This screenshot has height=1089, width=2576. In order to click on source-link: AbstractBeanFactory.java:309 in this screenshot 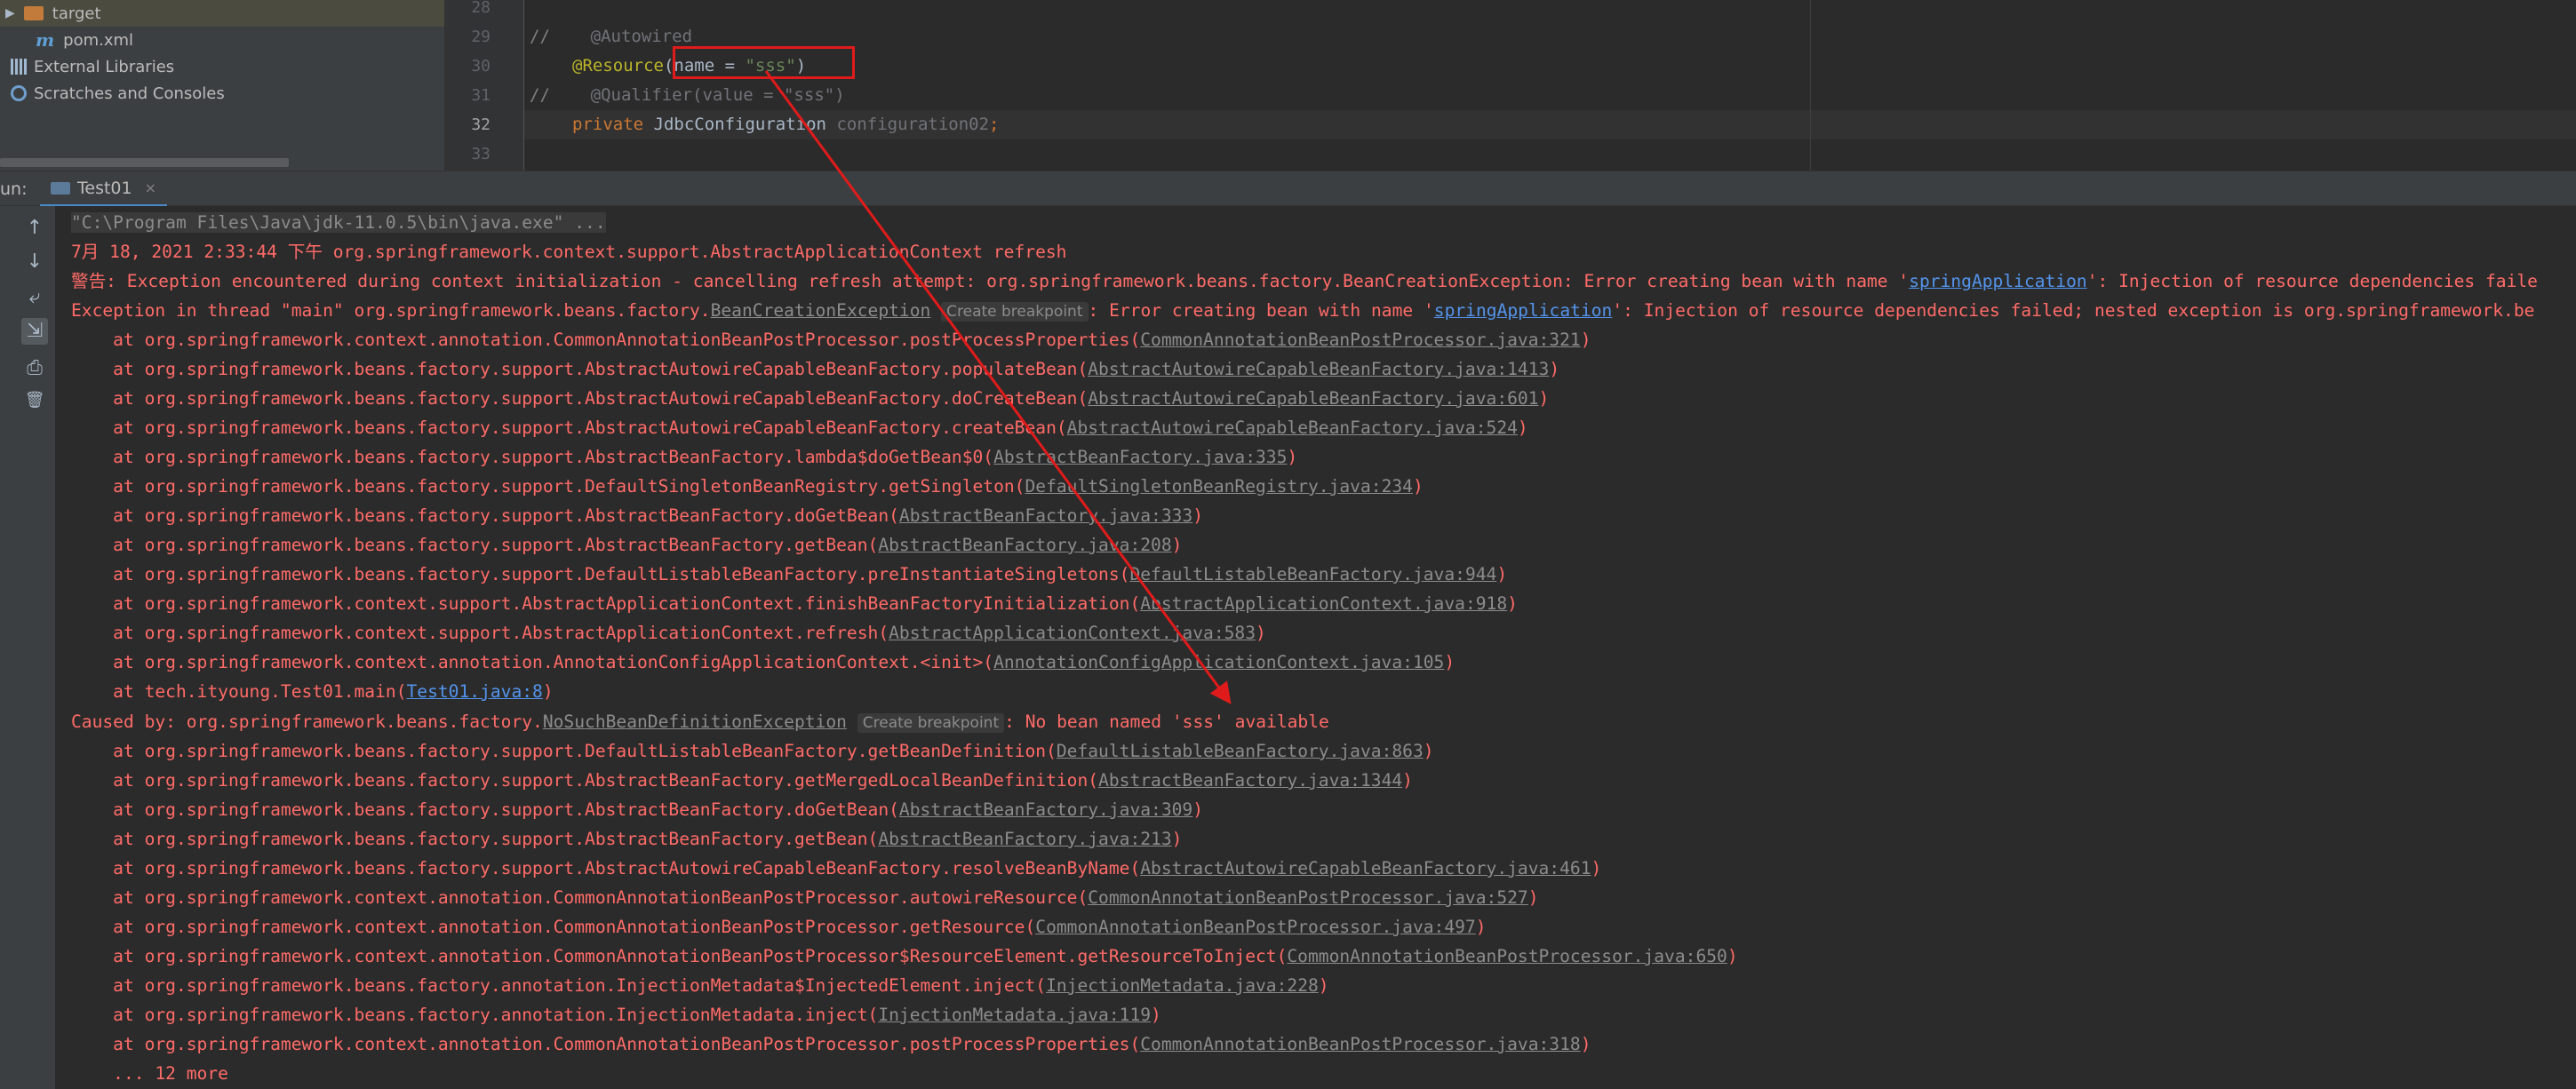, I will do `click(1045, 809)`.